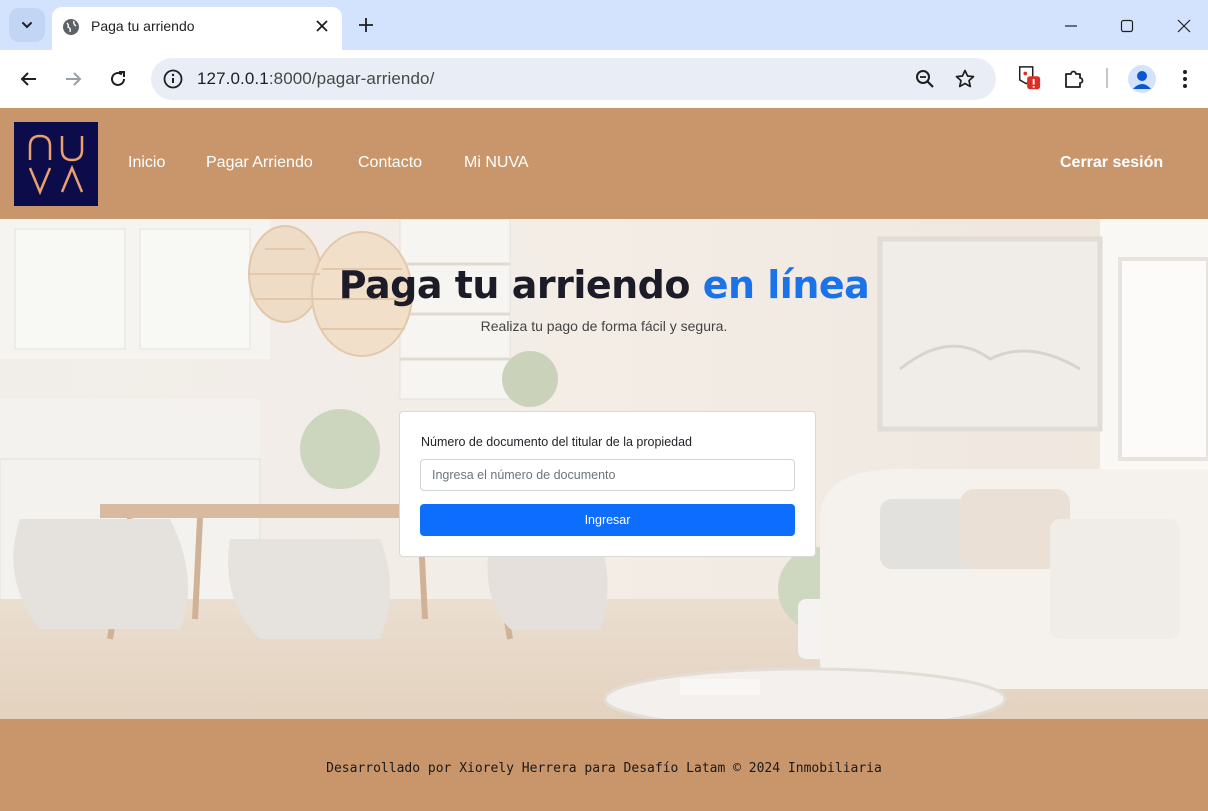 The height and width of the screenshot is (811, 1208). What do you see at coordinates (146, 163) in the screenshot?
I see `nav-inicio: Inicio` at bounding box center [146, 163].